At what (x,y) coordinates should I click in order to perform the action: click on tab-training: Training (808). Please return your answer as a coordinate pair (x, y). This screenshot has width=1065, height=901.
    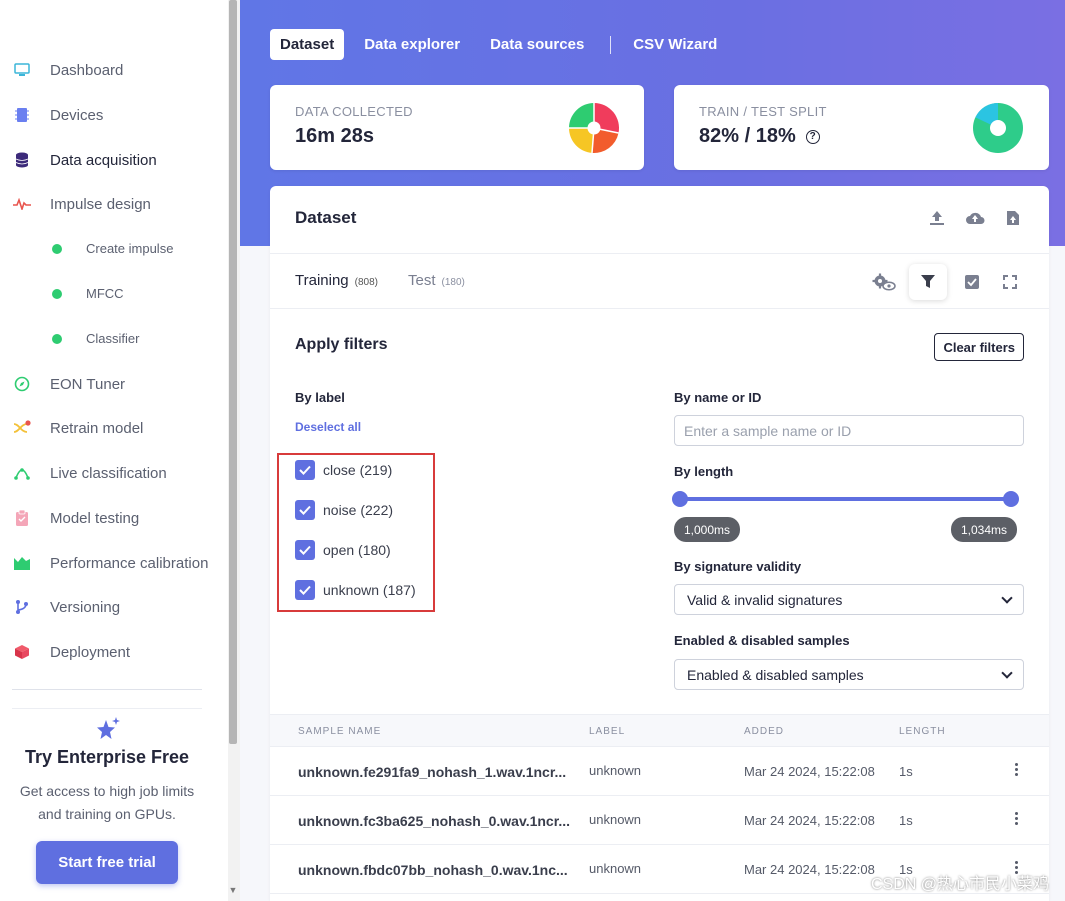
    Looking at the image, I should click on (336, 280).